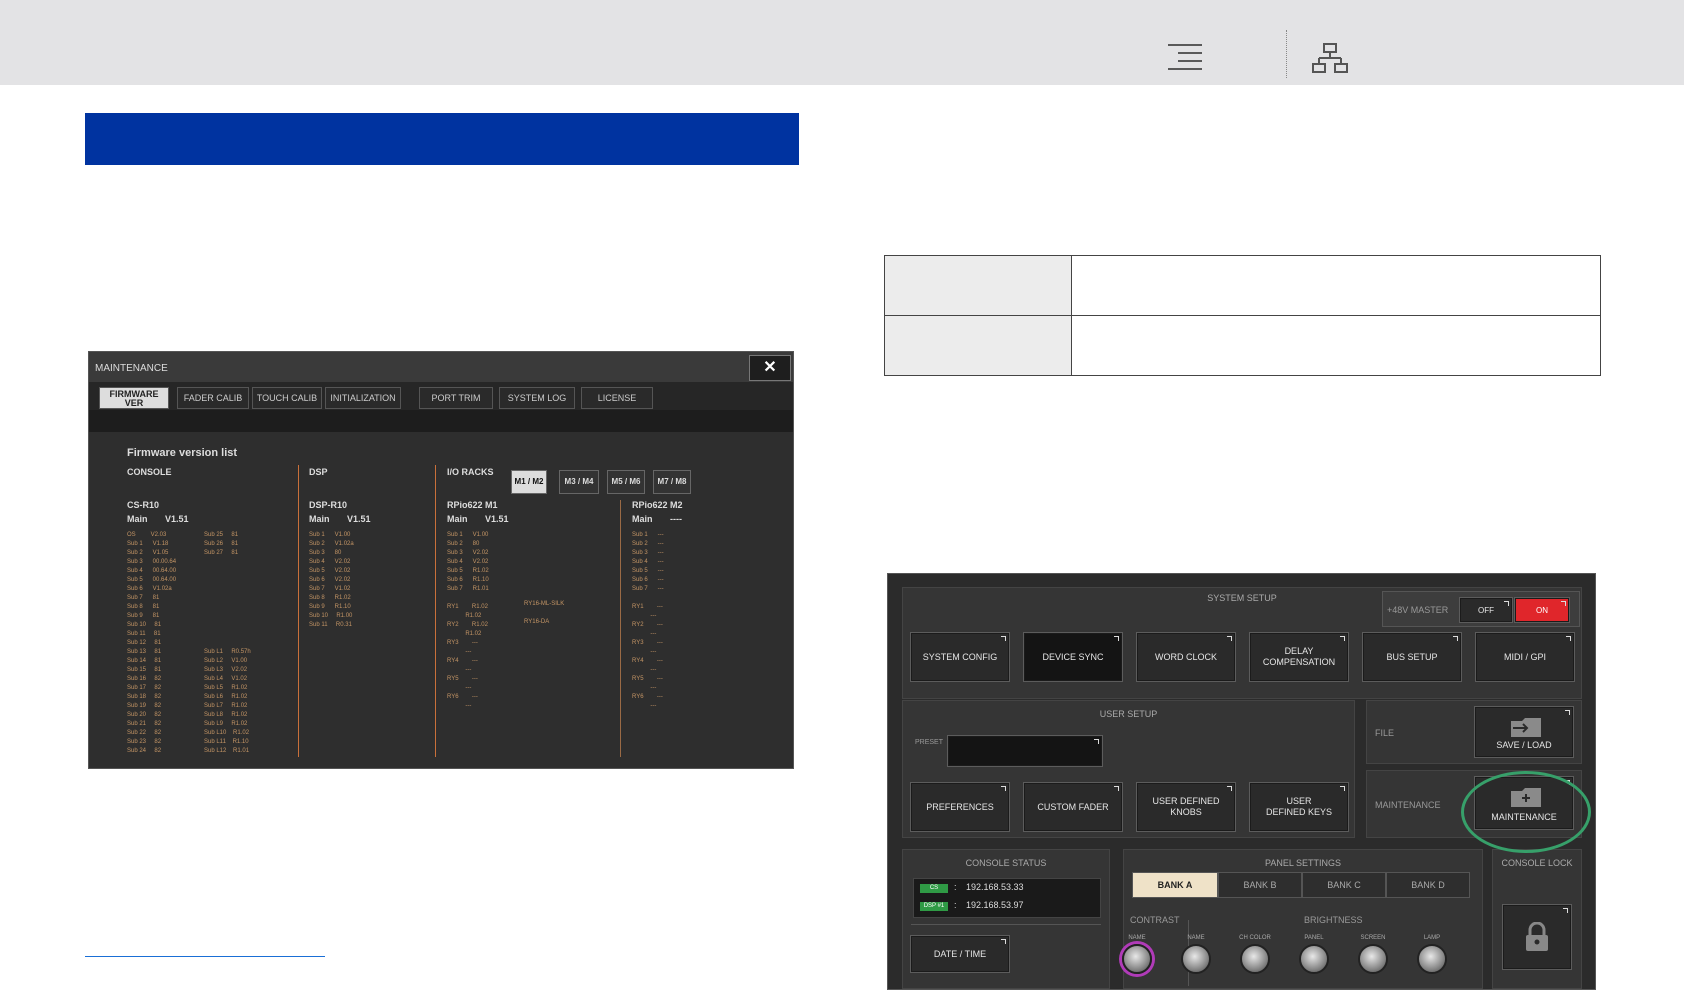  I want to click on rack2-main-label: Main, so click(642, 519).